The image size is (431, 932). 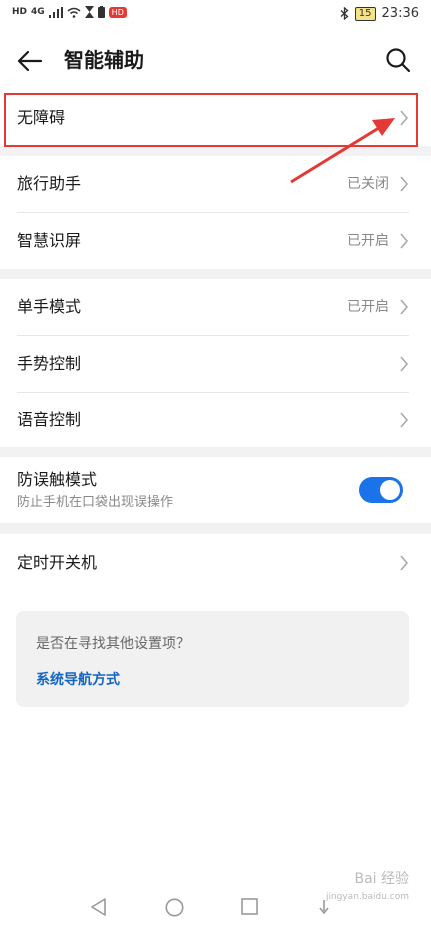 What do you see at coordinates (400, 13) in the screenshot?
I see `clock: 23:36` at bounding box center [400, 13].